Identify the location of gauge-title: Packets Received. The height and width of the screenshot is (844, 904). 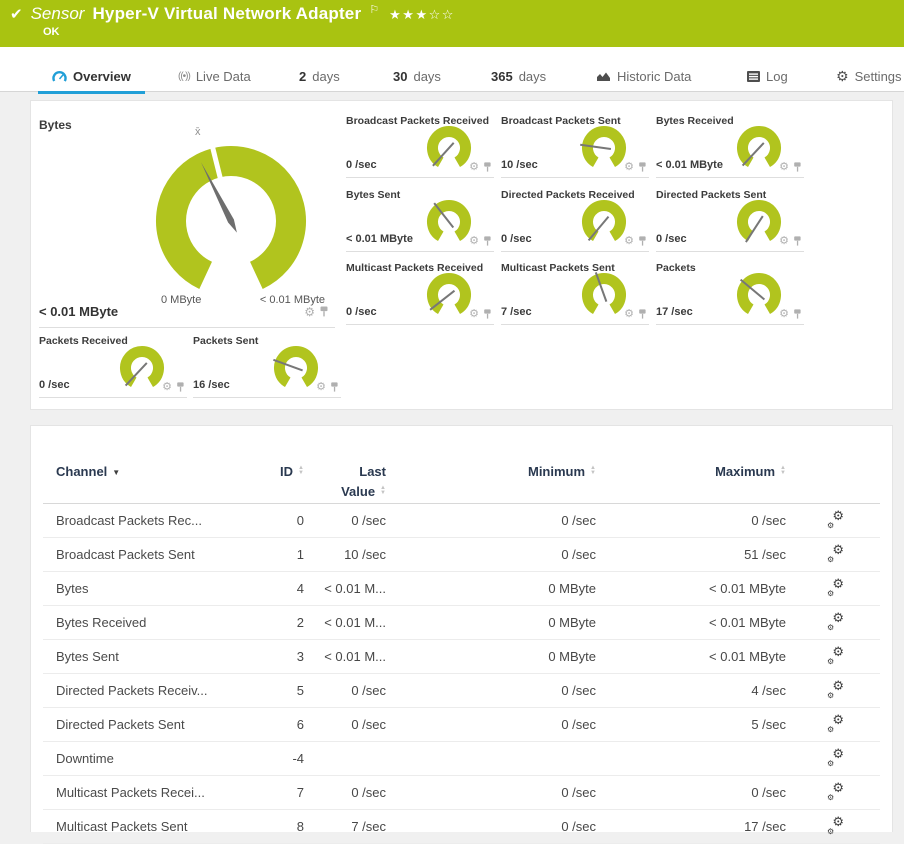
(83, 341).